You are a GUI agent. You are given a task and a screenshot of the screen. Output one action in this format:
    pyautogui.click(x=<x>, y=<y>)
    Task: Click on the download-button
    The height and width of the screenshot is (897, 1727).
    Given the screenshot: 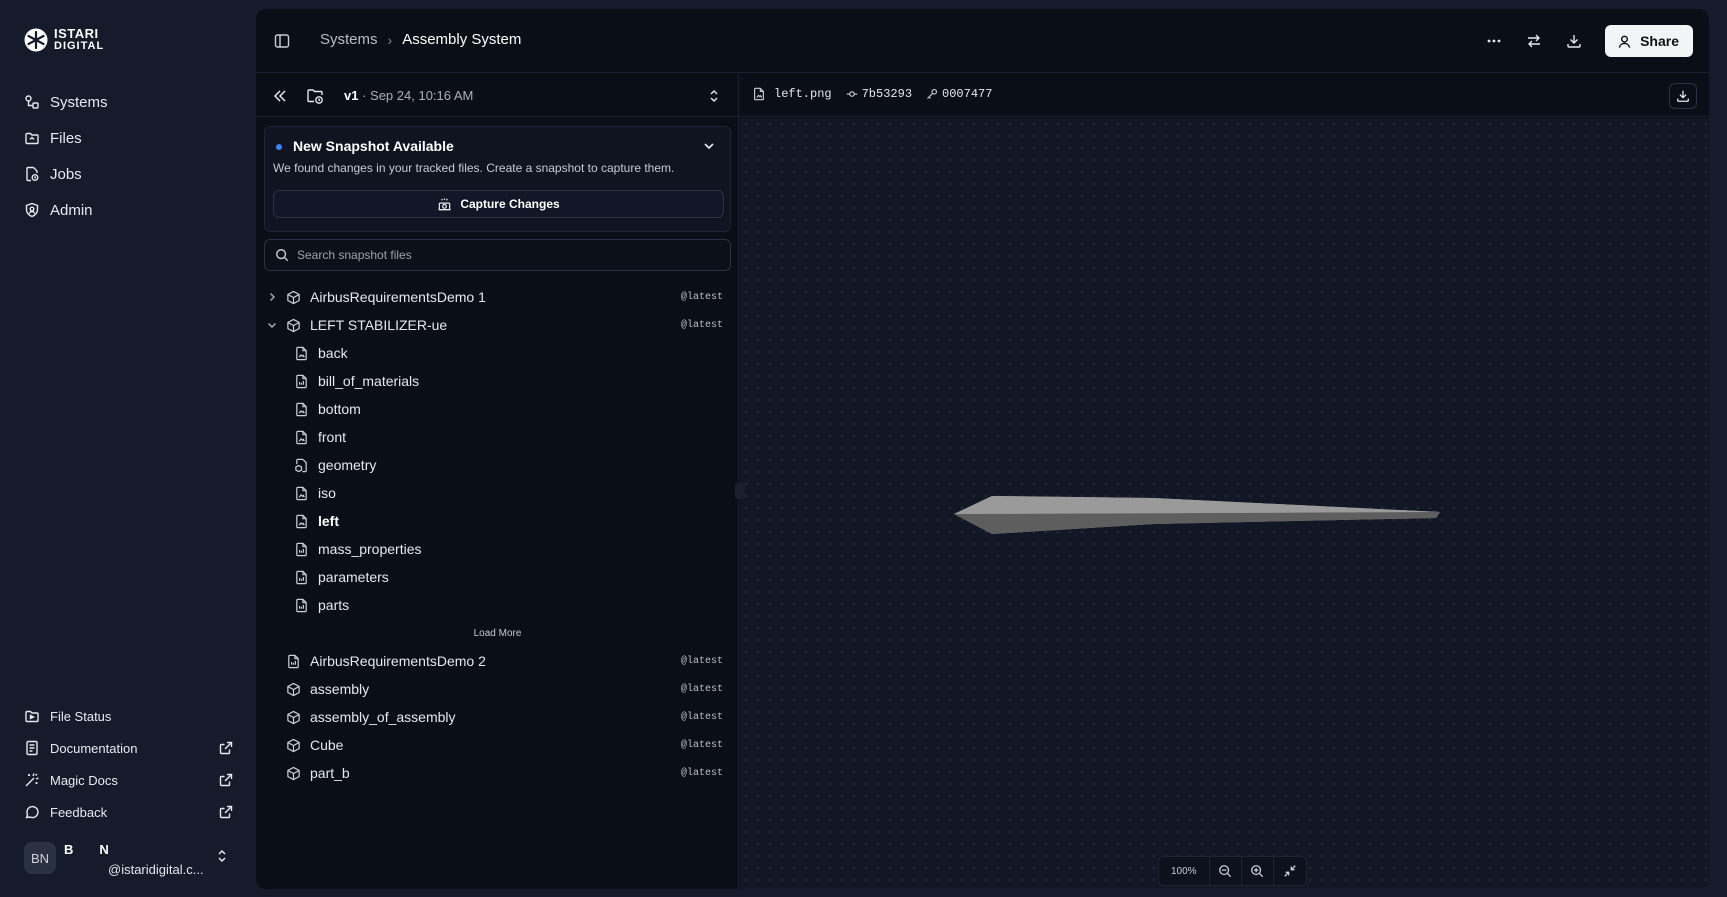 What is the action you would take?
    pyautogui.click(x=1574, y=41)
    